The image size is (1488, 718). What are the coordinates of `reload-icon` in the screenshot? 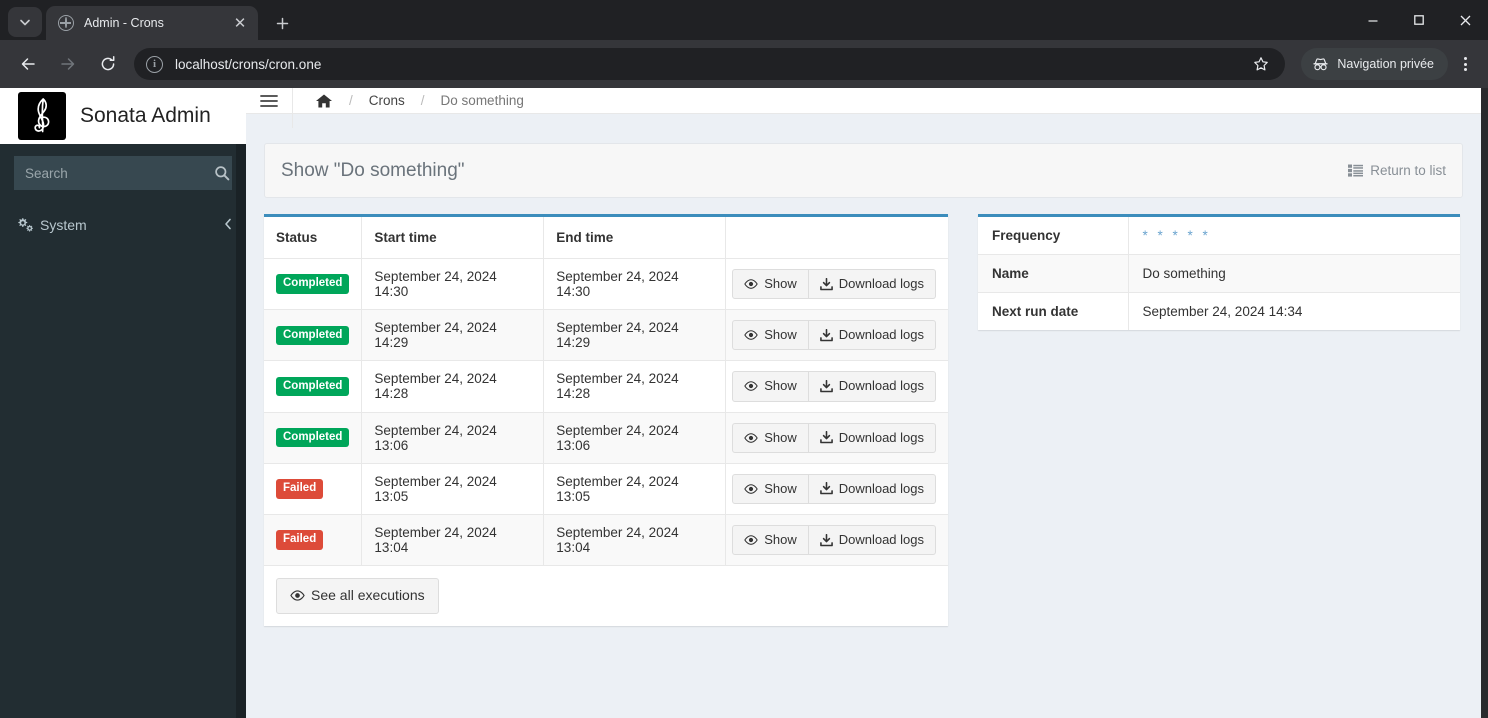 It's located at (108, 63).